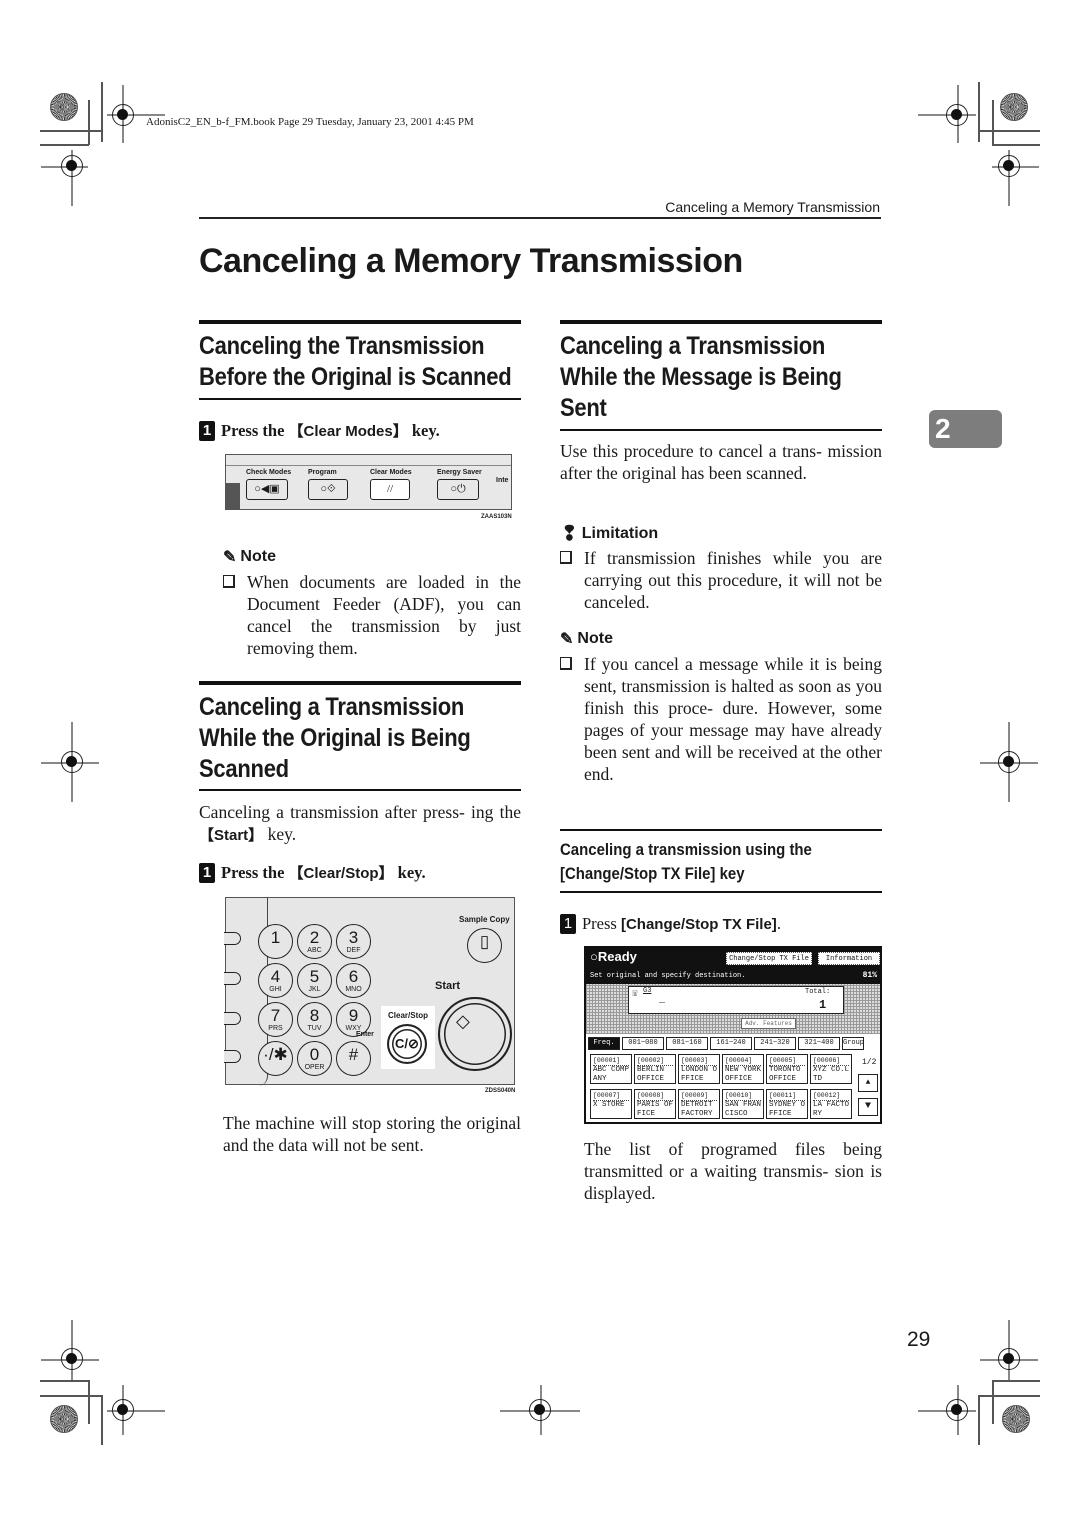 This screenshot has width=1080, height=1526. I want to click on destination-key: [00004] NEW YORK OFFICE, so click(743, 1069).